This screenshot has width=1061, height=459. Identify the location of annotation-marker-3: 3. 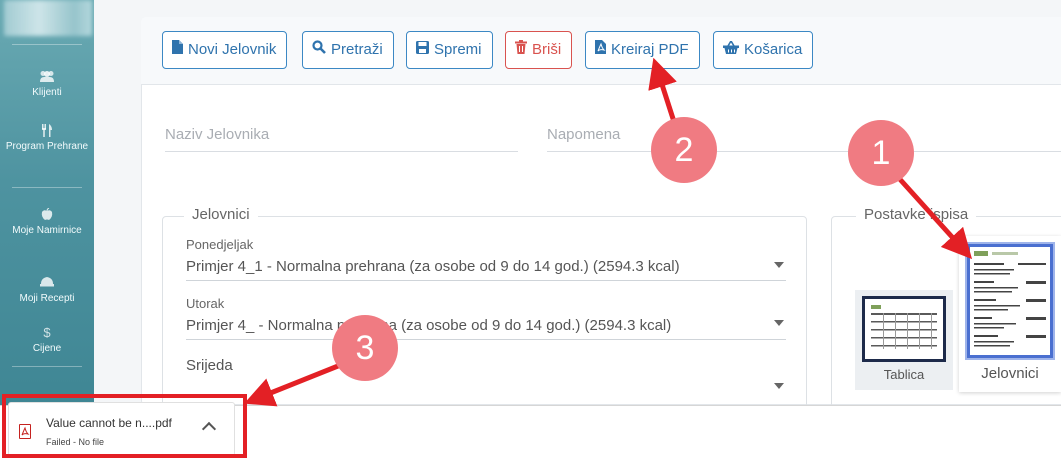
(365, 348).